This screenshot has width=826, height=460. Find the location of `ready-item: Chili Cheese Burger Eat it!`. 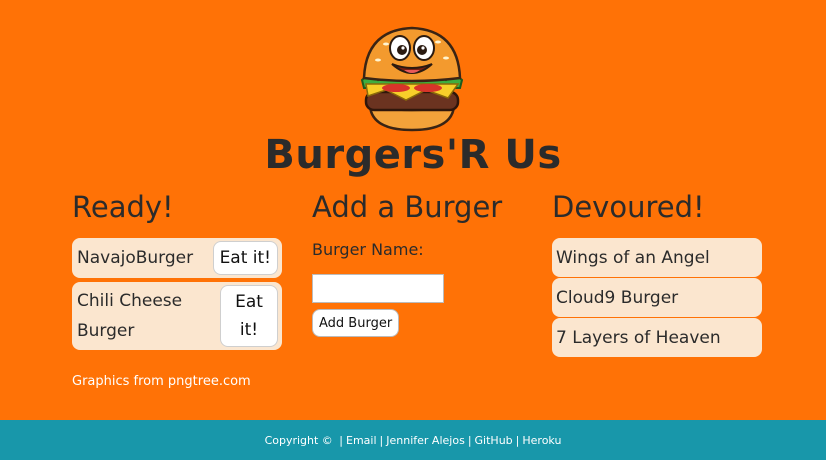

ready-item: Chili Cheese Burger Eat it! is located at coordinates (177, 316).